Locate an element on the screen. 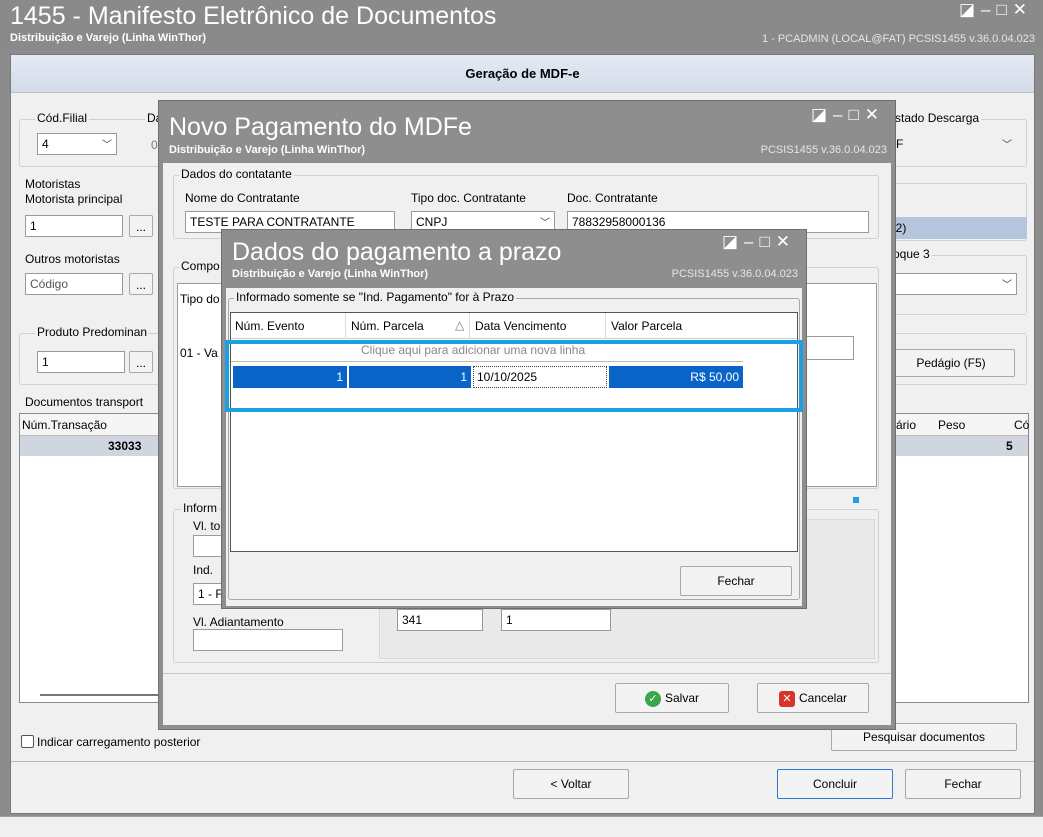 The width and height of the screenshot is (1043, 837). novo-version: PCSIS1455 v.36.0.04.023 is located at coordinates (823, 150).